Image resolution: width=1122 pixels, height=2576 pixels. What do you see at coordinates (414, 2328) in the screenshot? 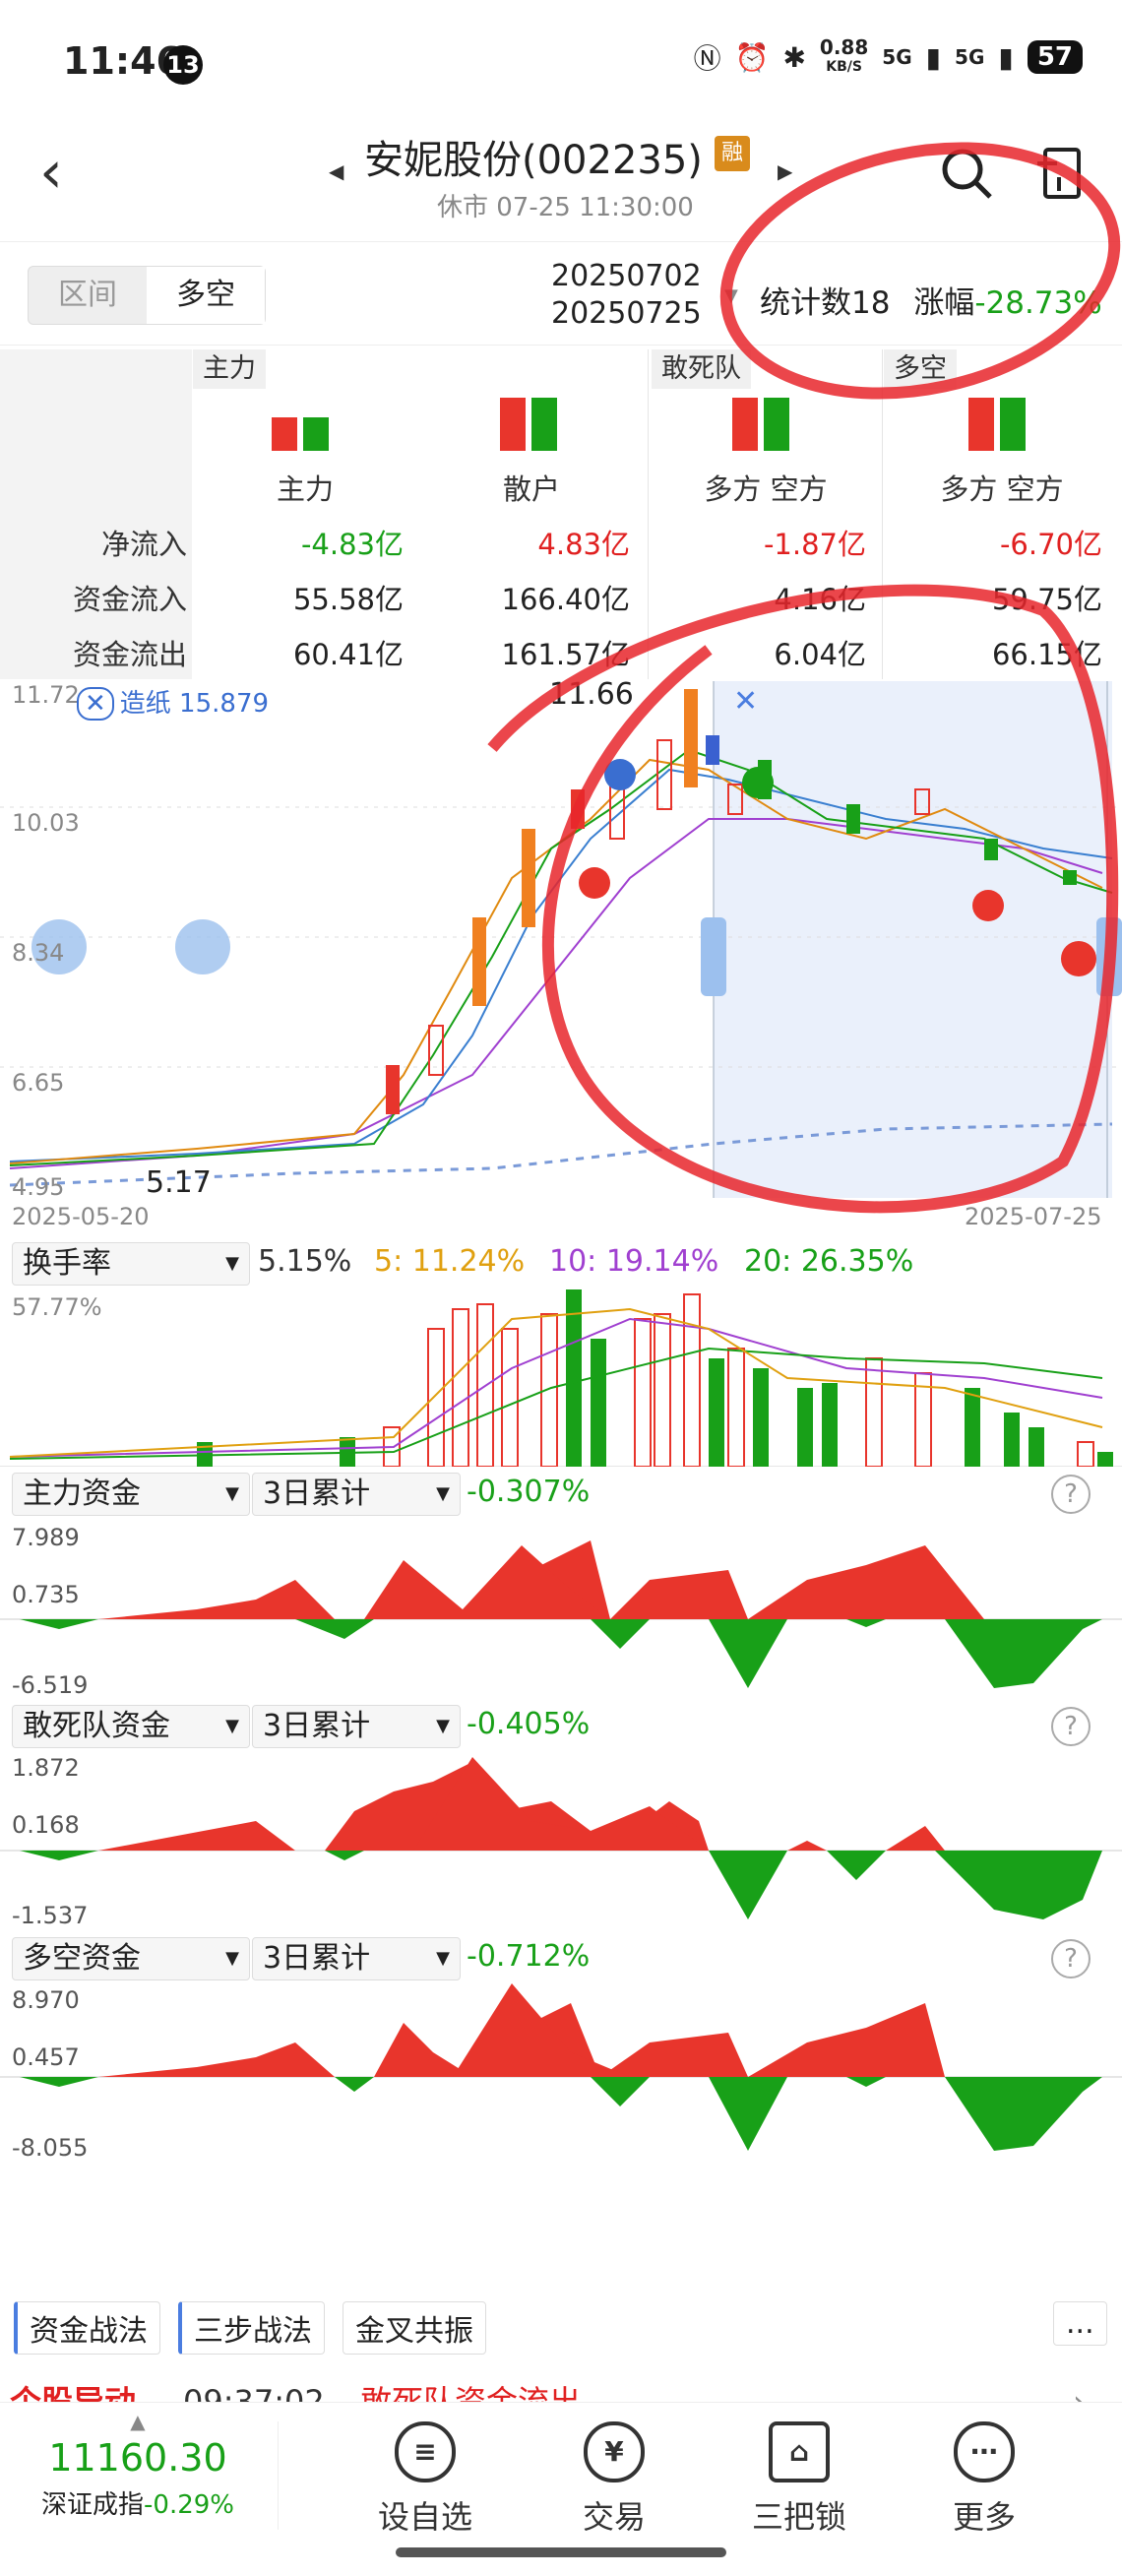
I see `tag-golden-cross: 金叉共振` at bounding box center [414, 2328].